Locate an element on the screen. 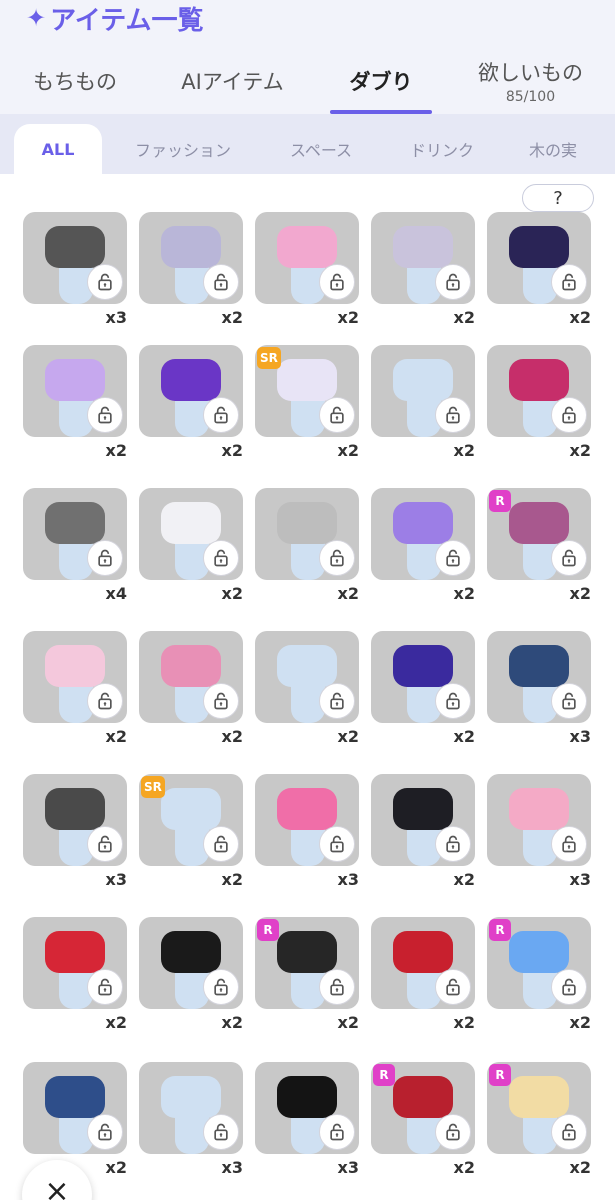  filter-fashion: ファッション is located at coordinates (183, 149).